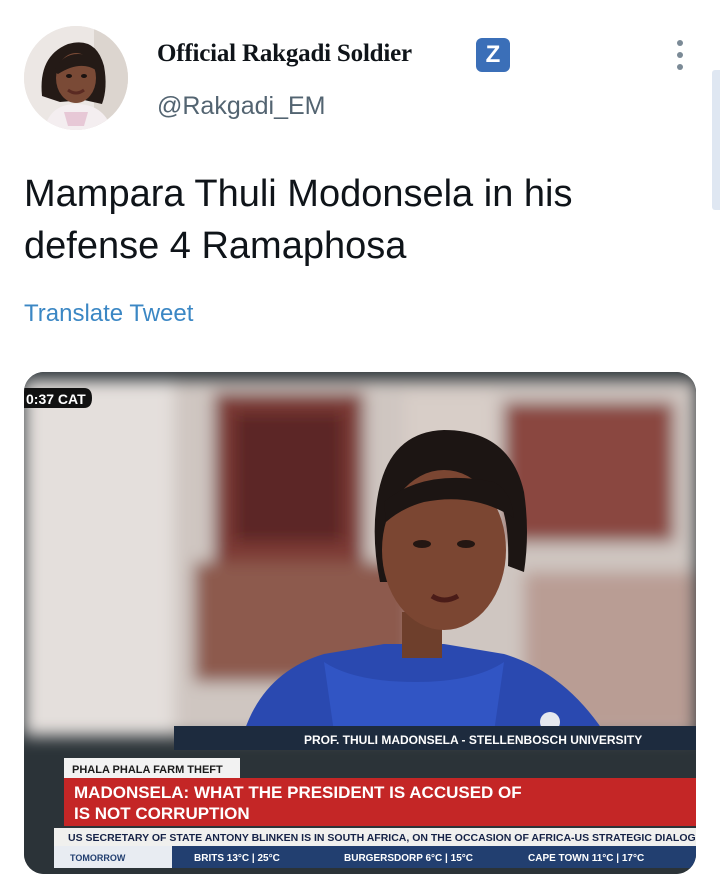 Image resolution: width=720 pixels, height=878 pixels. I want to click on more-options-icon, so click(680, 58).